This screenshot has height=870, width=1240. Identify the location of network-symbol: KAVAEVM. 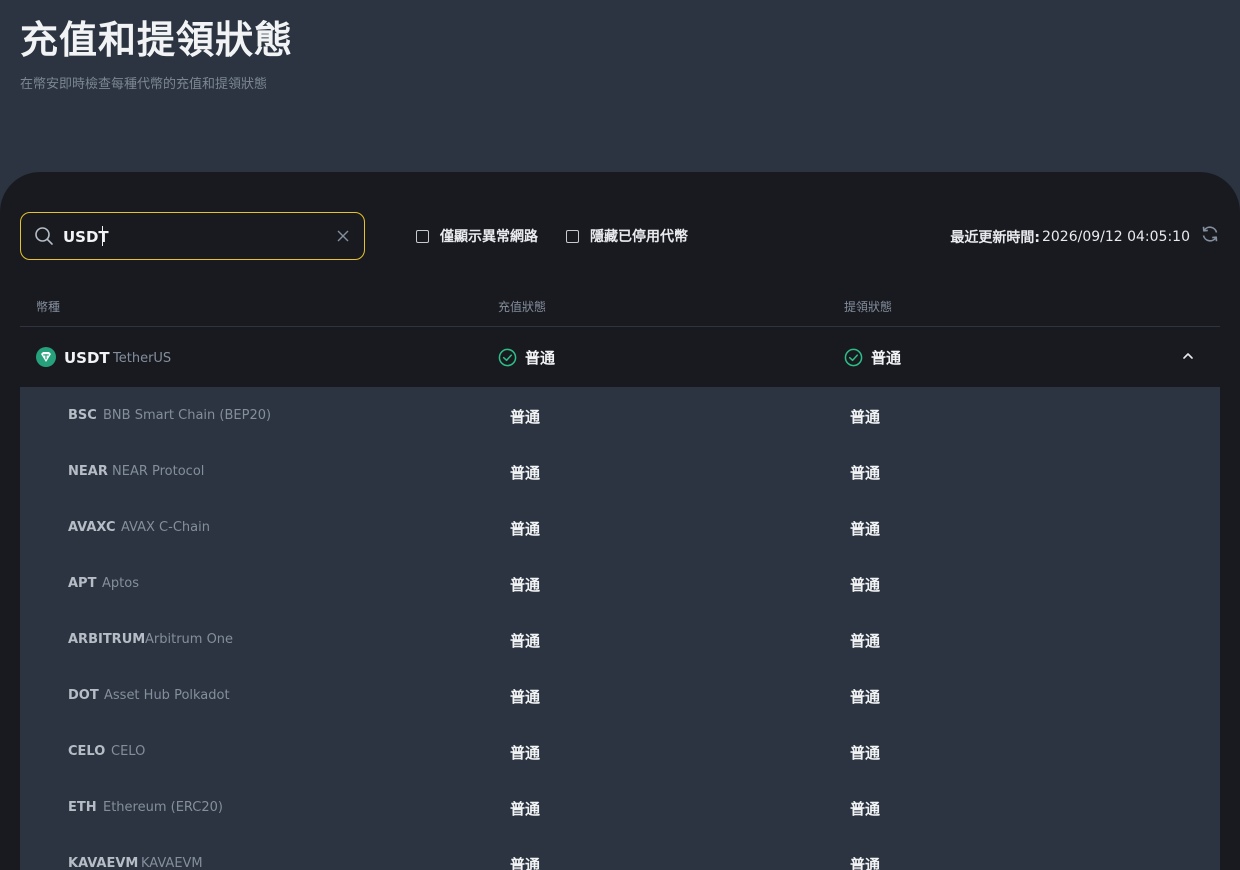
(103, 863).